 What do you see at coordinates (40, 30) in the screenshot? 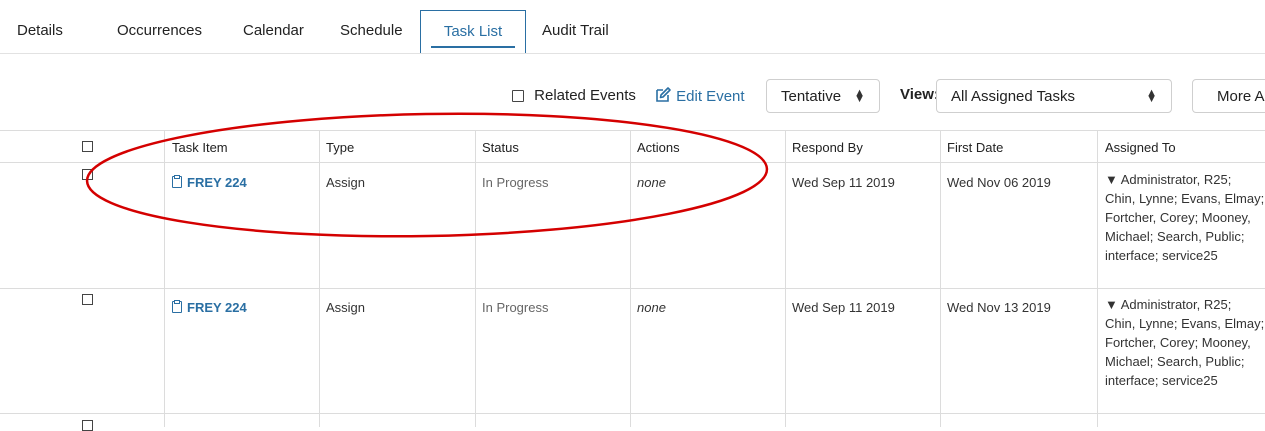
I see `tab-details: Details` at bounding box center [40, 30].